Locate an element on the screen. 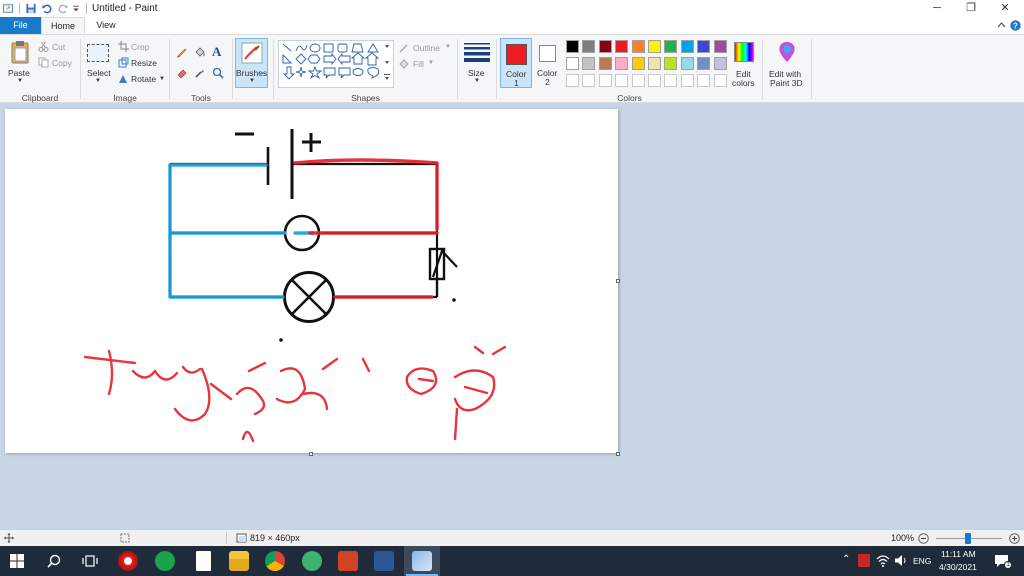  magnifier-icon is located at coordinates (218, 73).